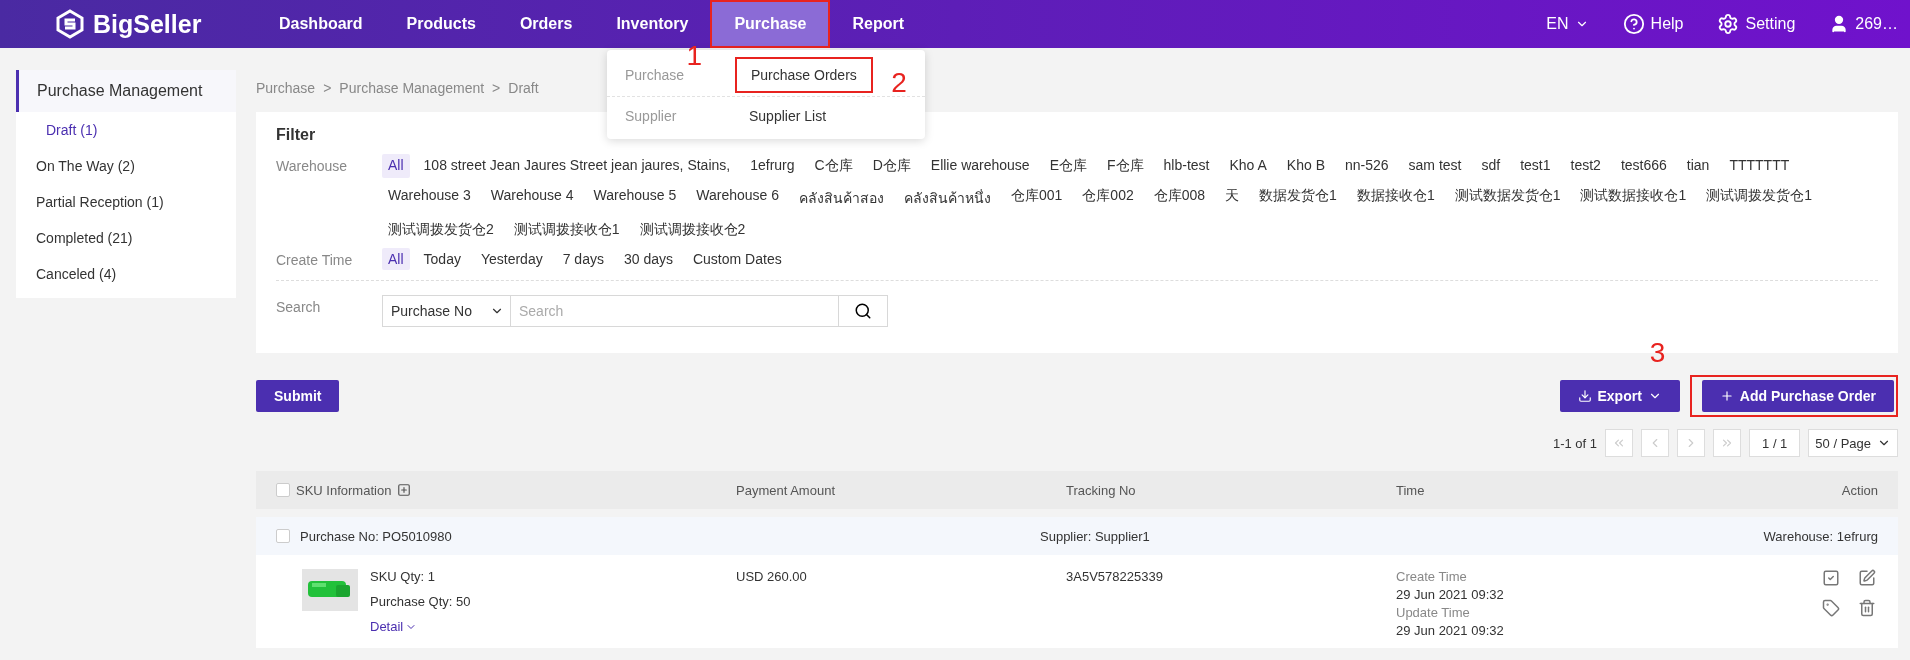  I want to click on filter-label: Search, so click(299, 306).